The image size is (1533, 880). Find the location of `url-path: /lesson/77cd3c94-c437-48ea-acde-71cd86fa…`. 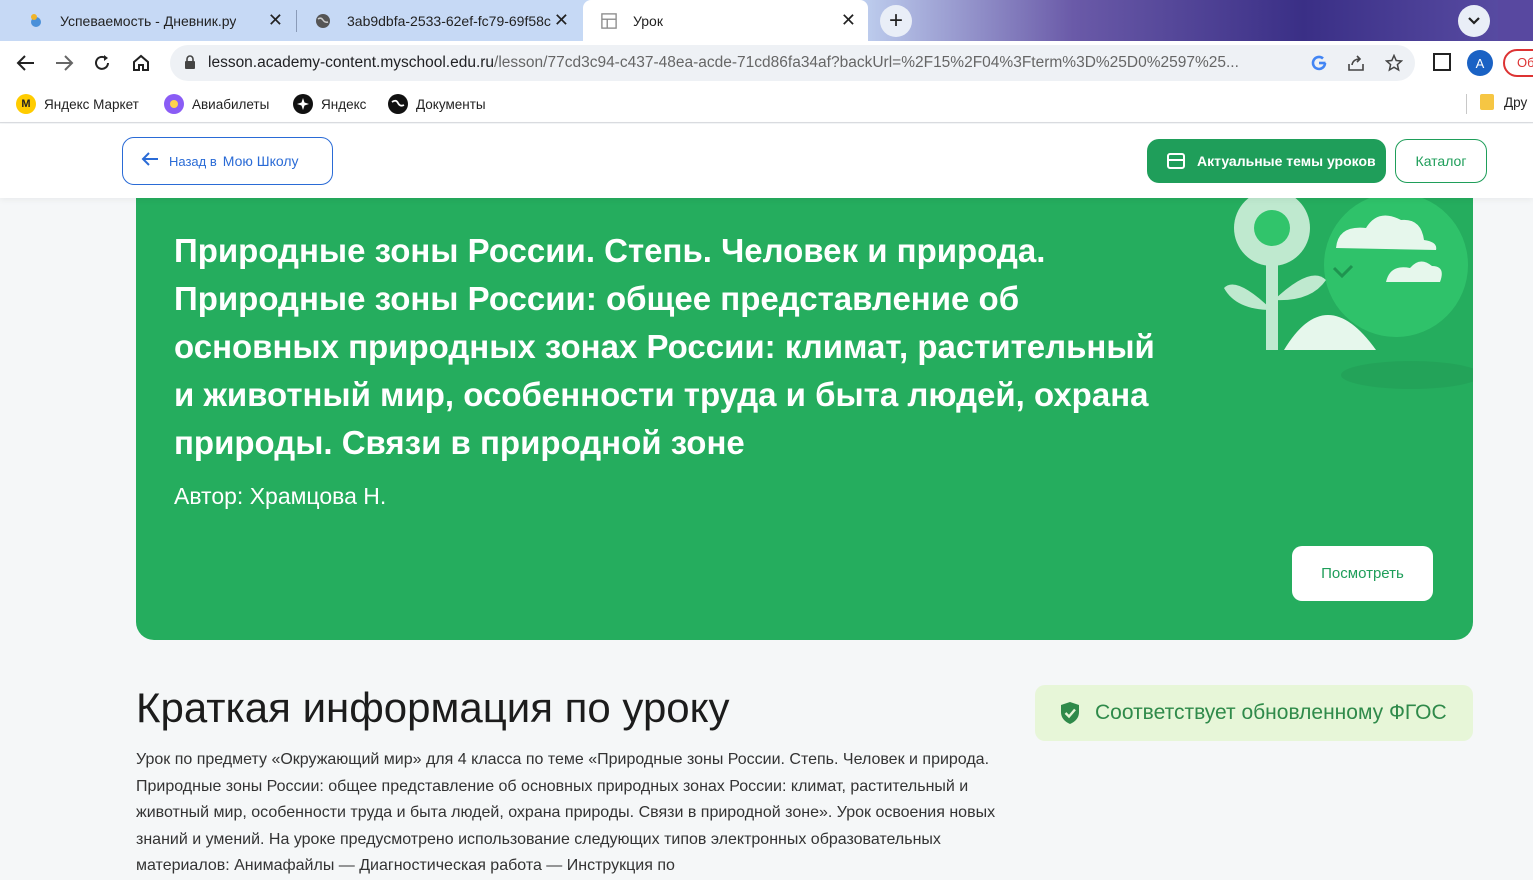

url-path: /lesson/77cd3c94-c437-48ea-acde-71cd86fa… is located at coordinates (866, 62).